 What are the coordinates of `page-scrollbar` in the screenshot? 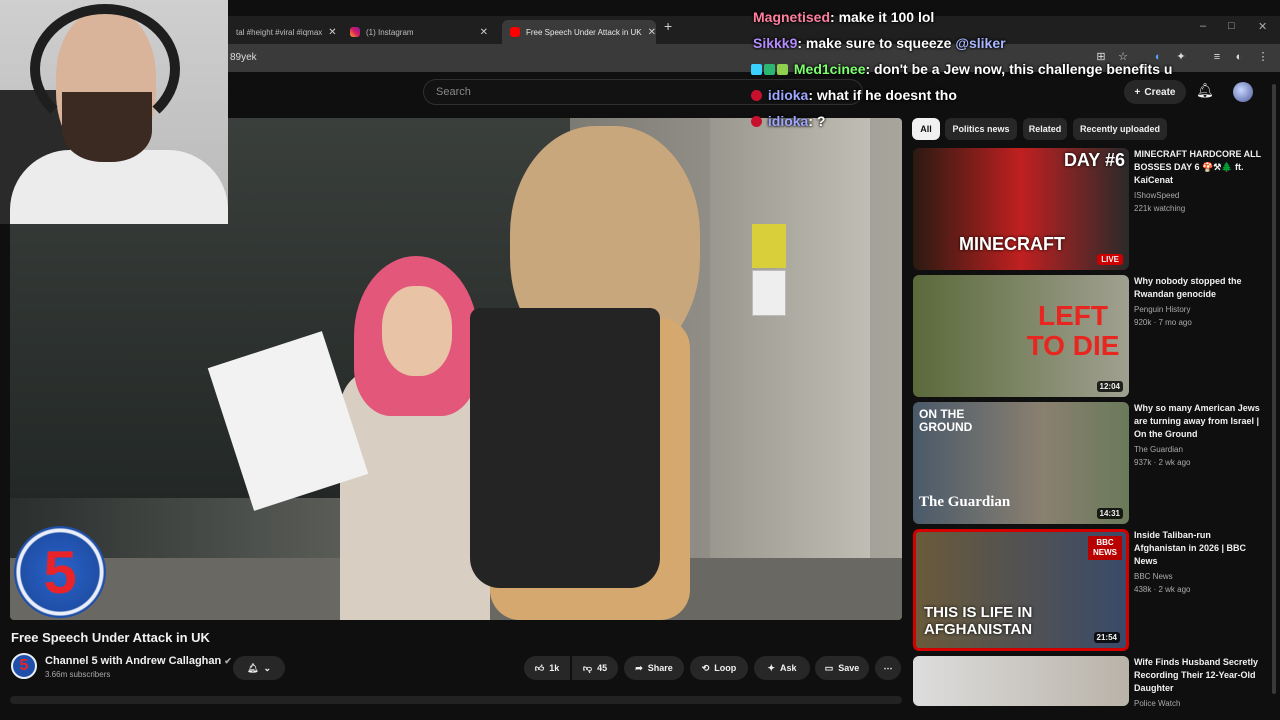 It's located at (1274, 389).